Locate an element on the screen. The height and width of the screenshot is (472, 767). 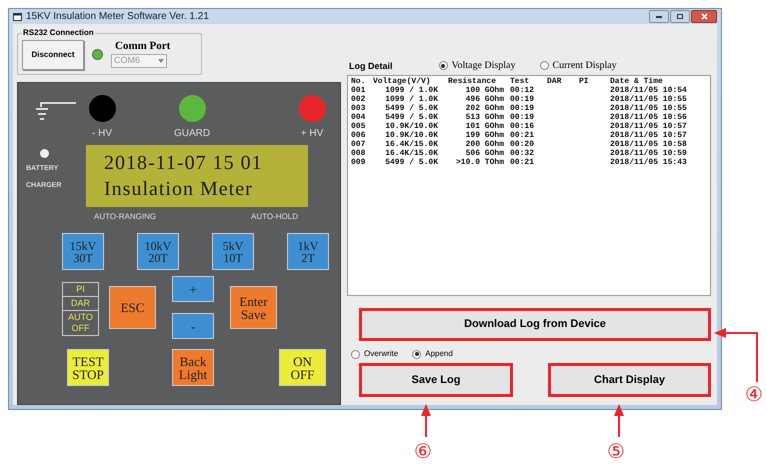
lcd-text: 2018-11-07 15 01 is located at coordinates (184, 163).